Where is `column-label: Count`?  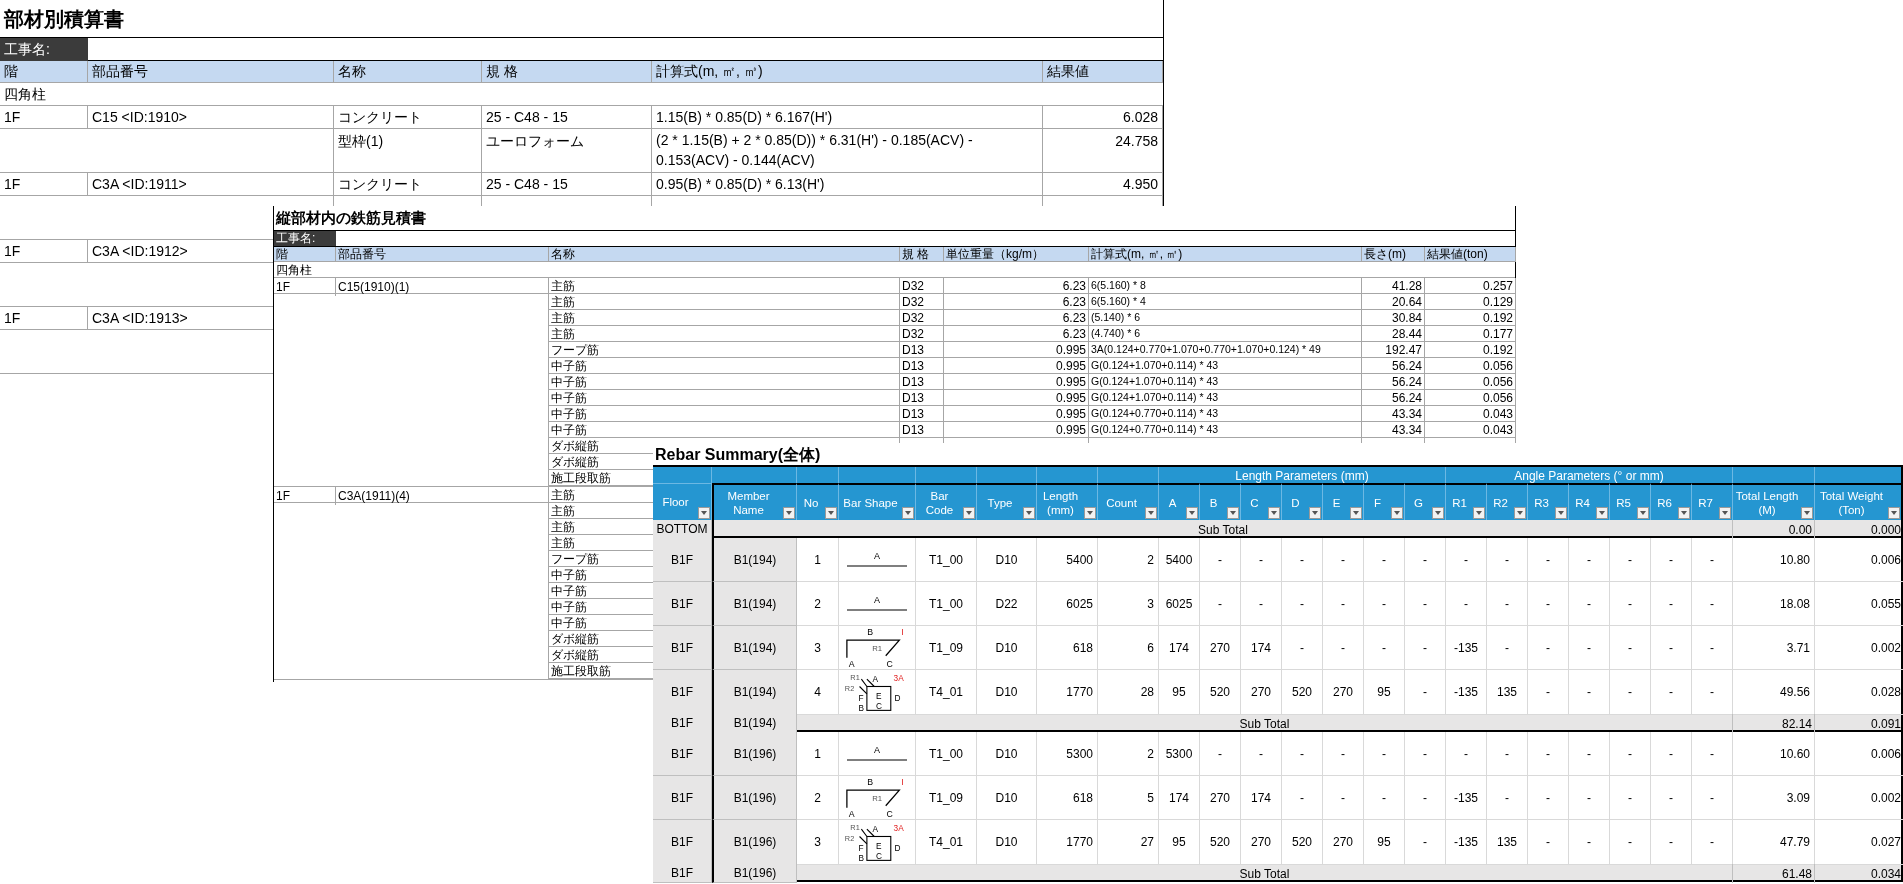 column-label: Count is located at coordinates (1121, 502).